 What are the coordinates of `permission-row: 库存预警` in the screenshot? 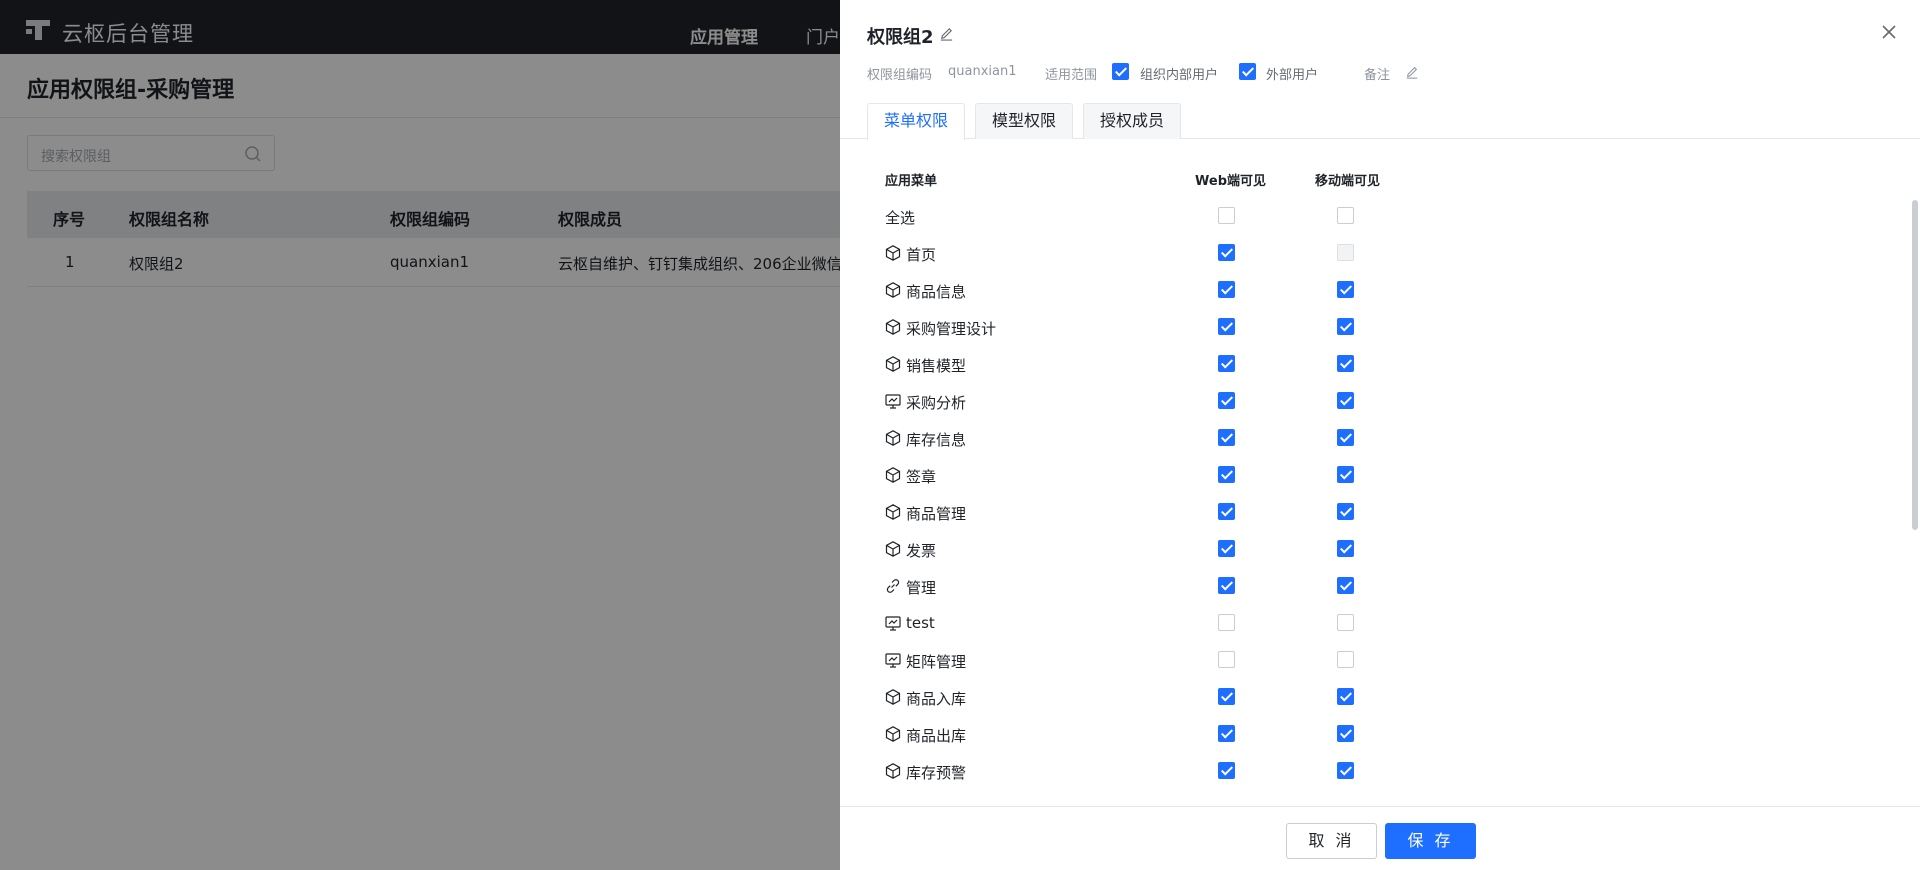 It's located at (1340, 770).